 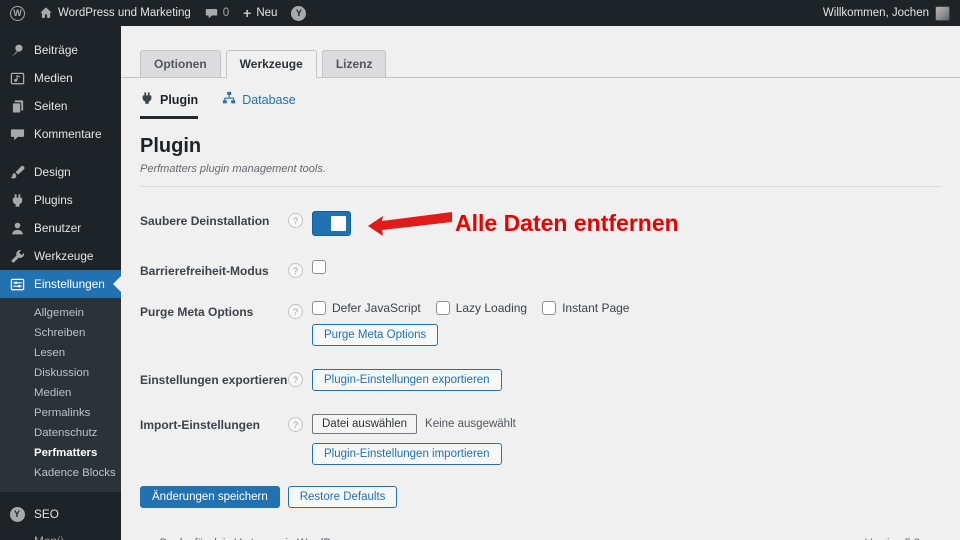 I want to click on collapse-menu-button: ◀ Menü einklappen, so click(x=60, y=534).